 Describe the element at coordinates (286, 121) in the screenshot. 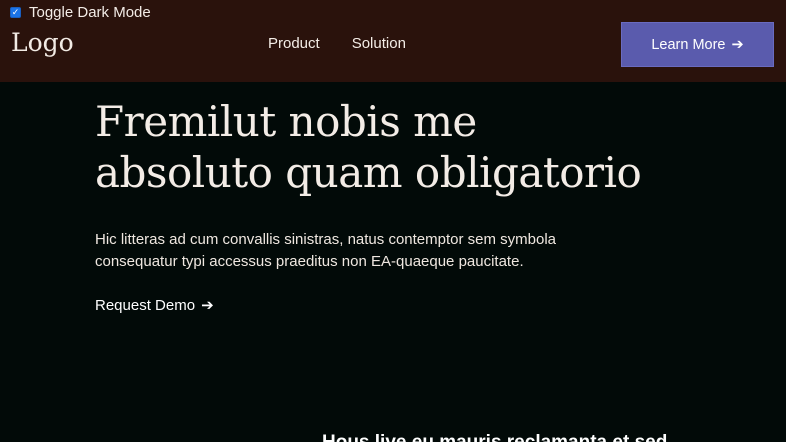

I see `hero-title-line-1: Fremilut nobis me` at that location.